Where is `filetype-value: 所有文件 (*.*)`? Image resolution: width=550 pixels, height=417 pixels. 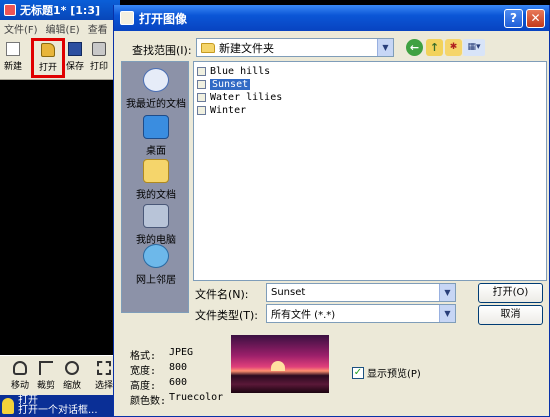
filetype-value: 所有文件 (*.*) is located at coordinates (303, 315).